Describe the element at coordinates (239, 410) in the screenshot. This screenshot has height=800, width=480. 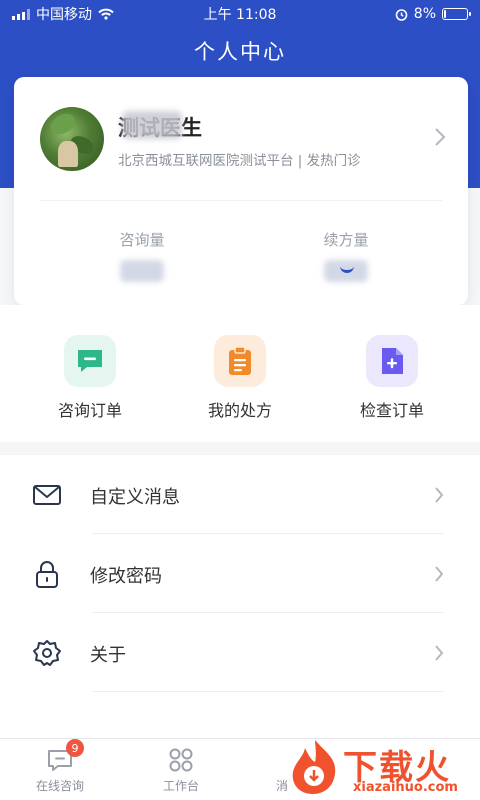
I see `quick-action-label: 我的处方` at that location.